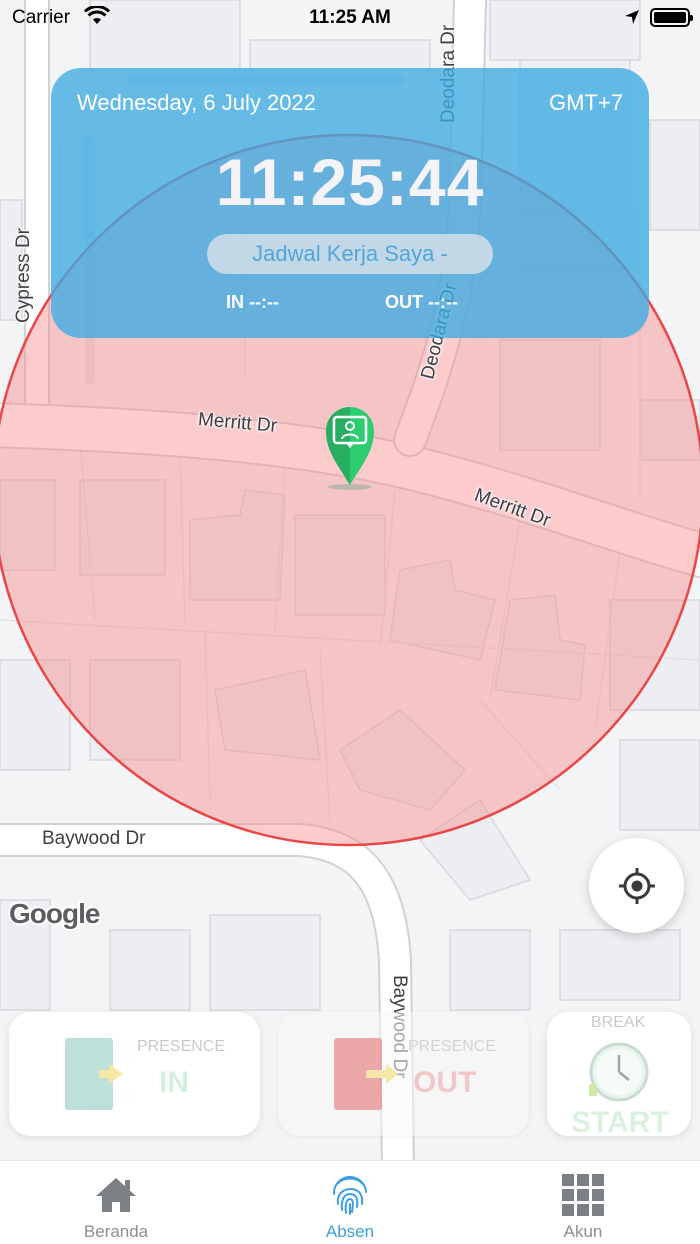  What do you see at coordinates (196, 102) in the screenshot?
I see `current-date: Wednesday, 6 July 2022` at bounding box center [196, 102].